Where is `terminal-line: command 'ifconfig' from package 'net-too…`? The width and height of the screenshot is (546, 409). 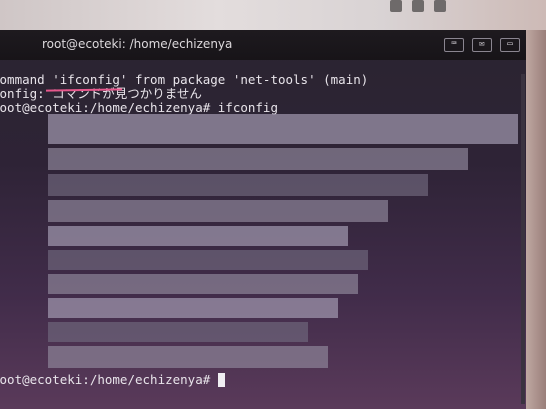 terminal-line: command 'ifconfig' from package 'net-too… is located at coordinates (184, 79).